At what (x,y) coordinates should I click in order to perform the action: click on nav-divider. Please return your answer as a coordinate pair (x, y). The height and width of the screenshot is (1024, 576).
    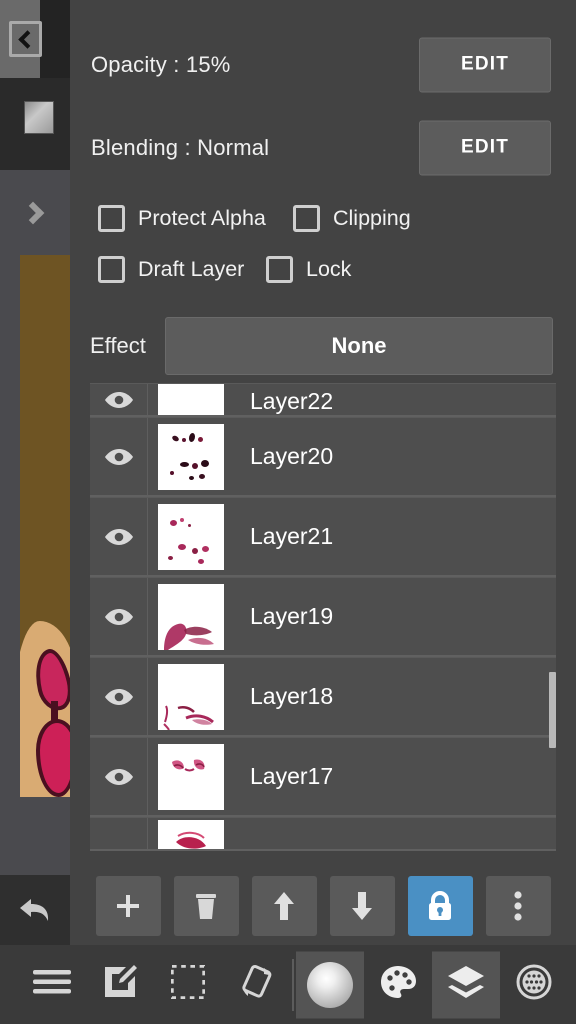
    Looking at the image, I should click on (293, 984).